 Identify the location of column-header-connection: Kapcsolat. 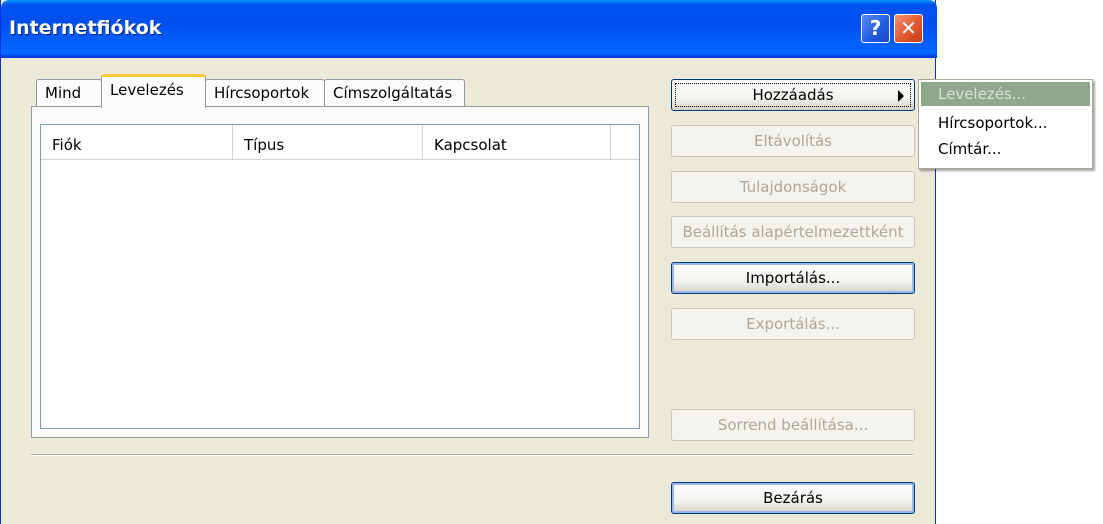
(517, 142).